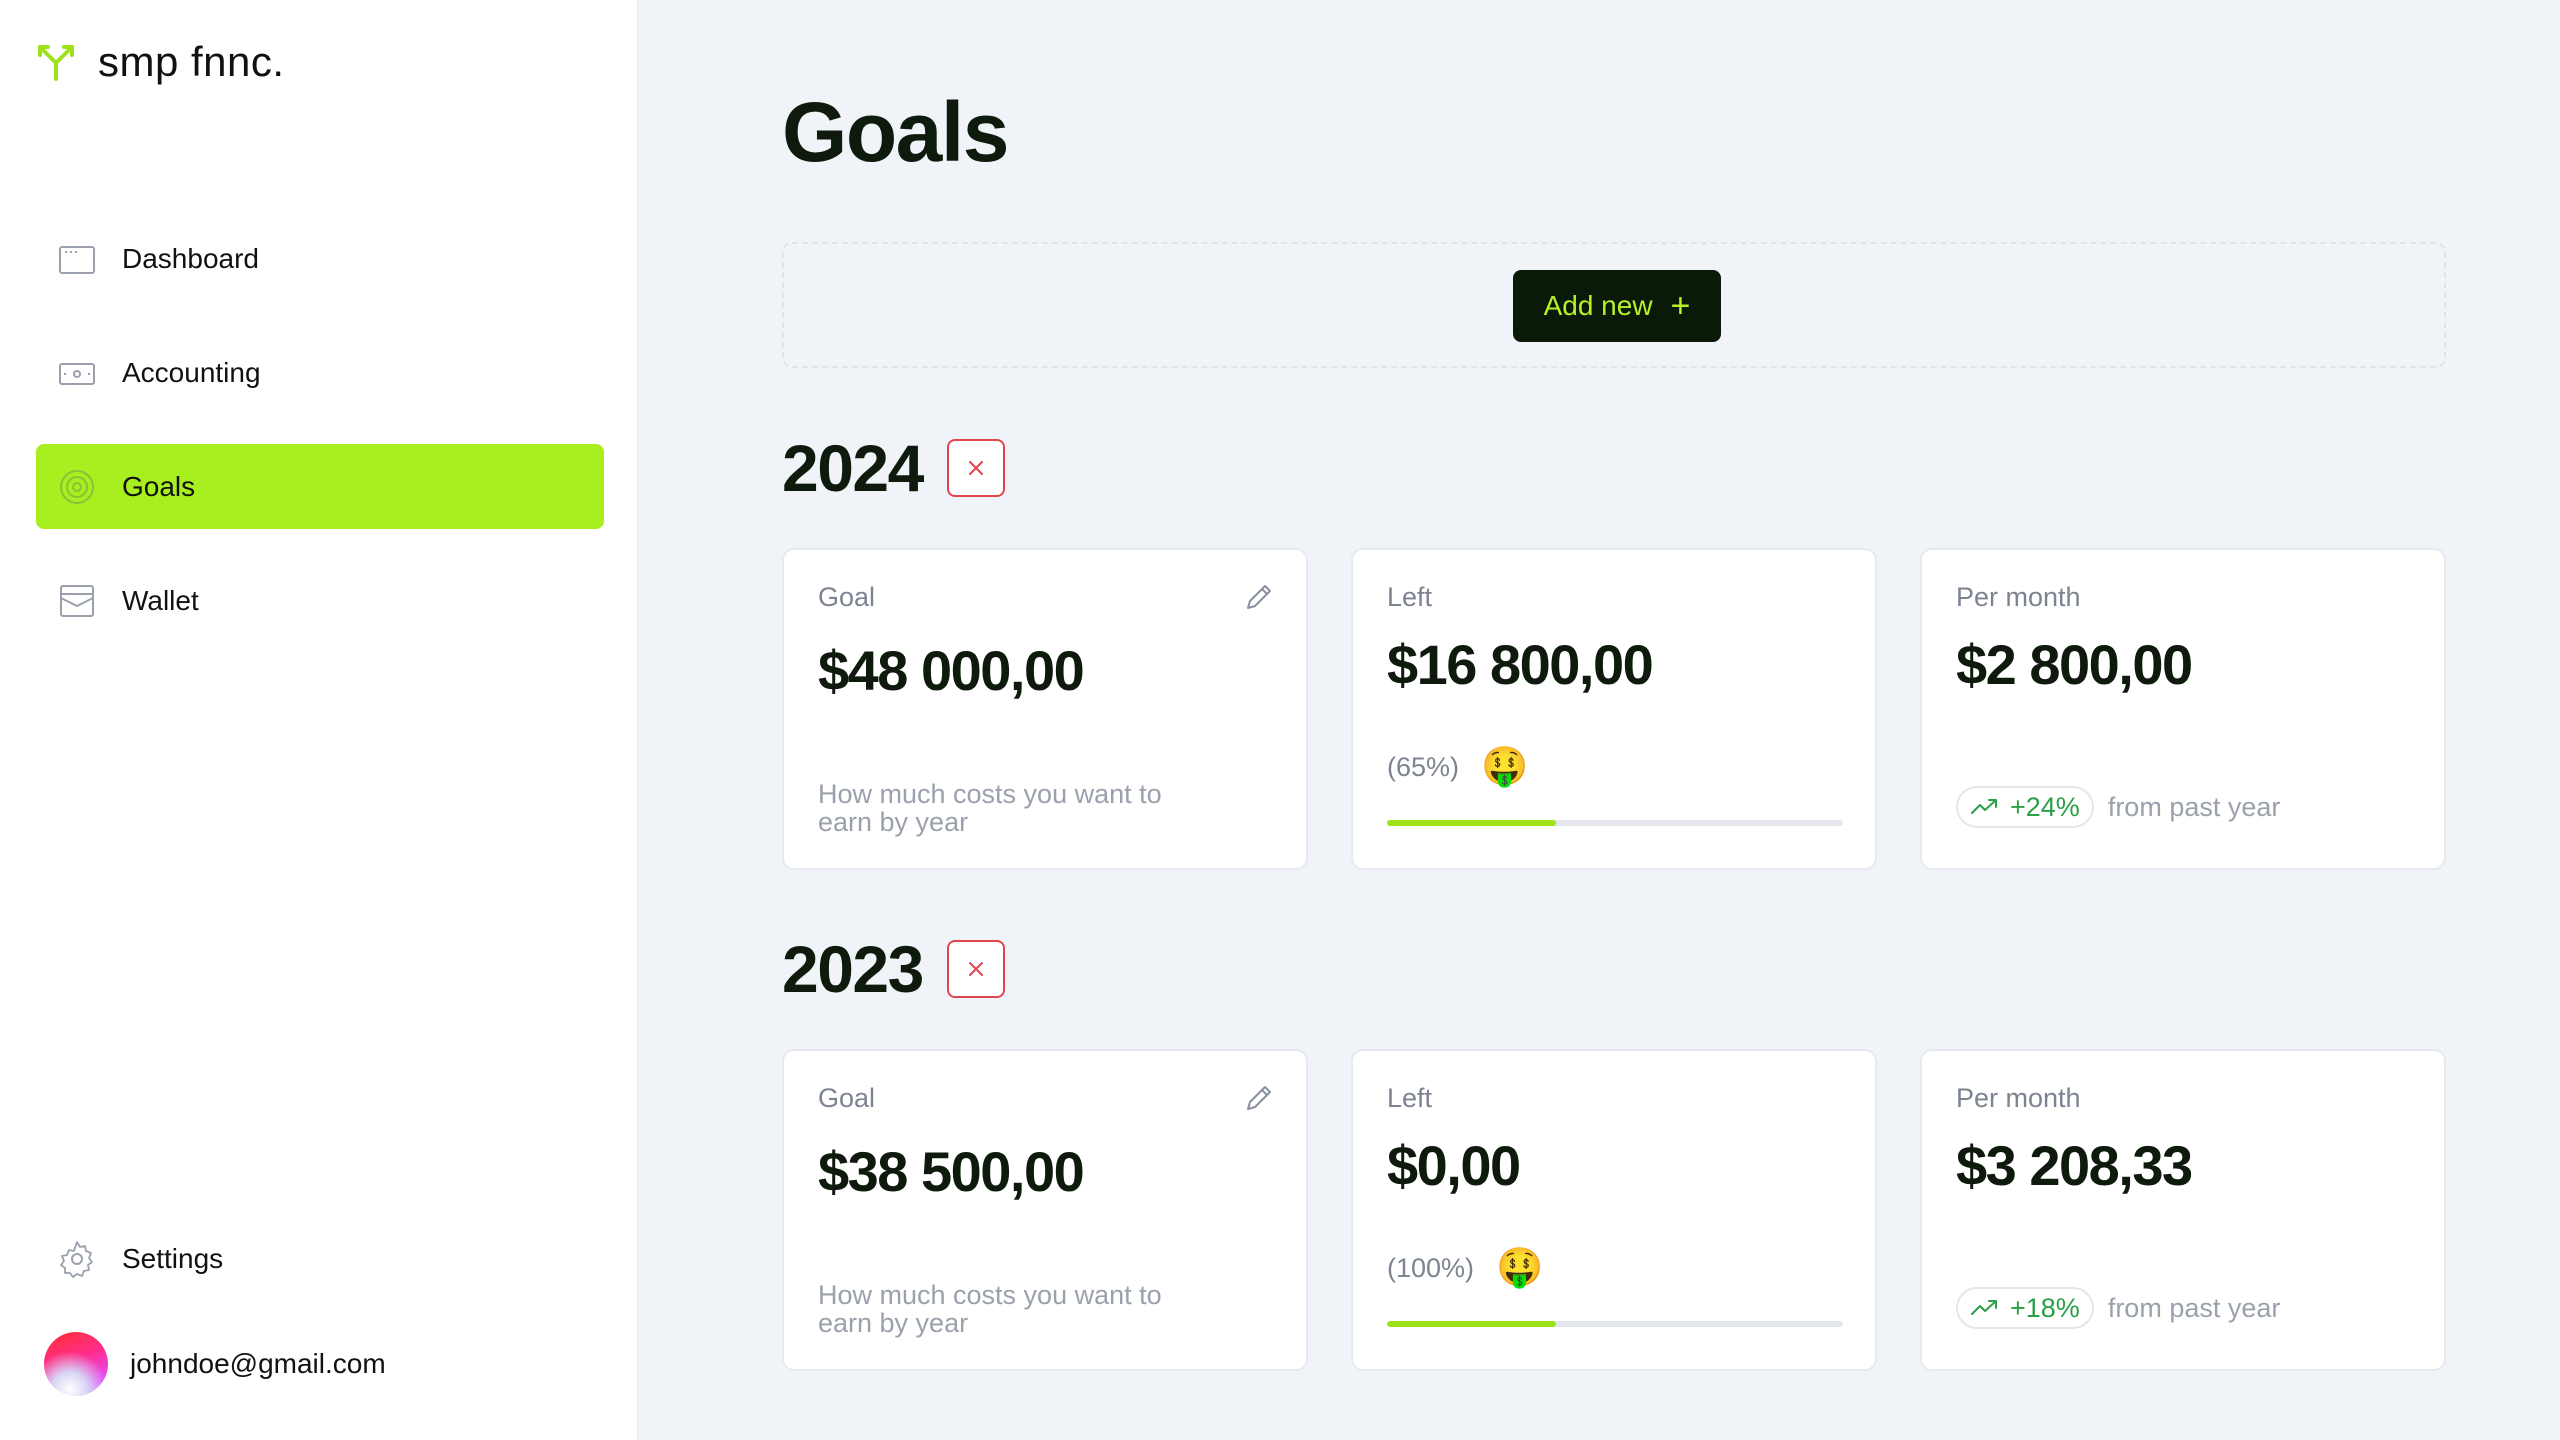  I want to click on year-title: 2023, so click(853, 969).